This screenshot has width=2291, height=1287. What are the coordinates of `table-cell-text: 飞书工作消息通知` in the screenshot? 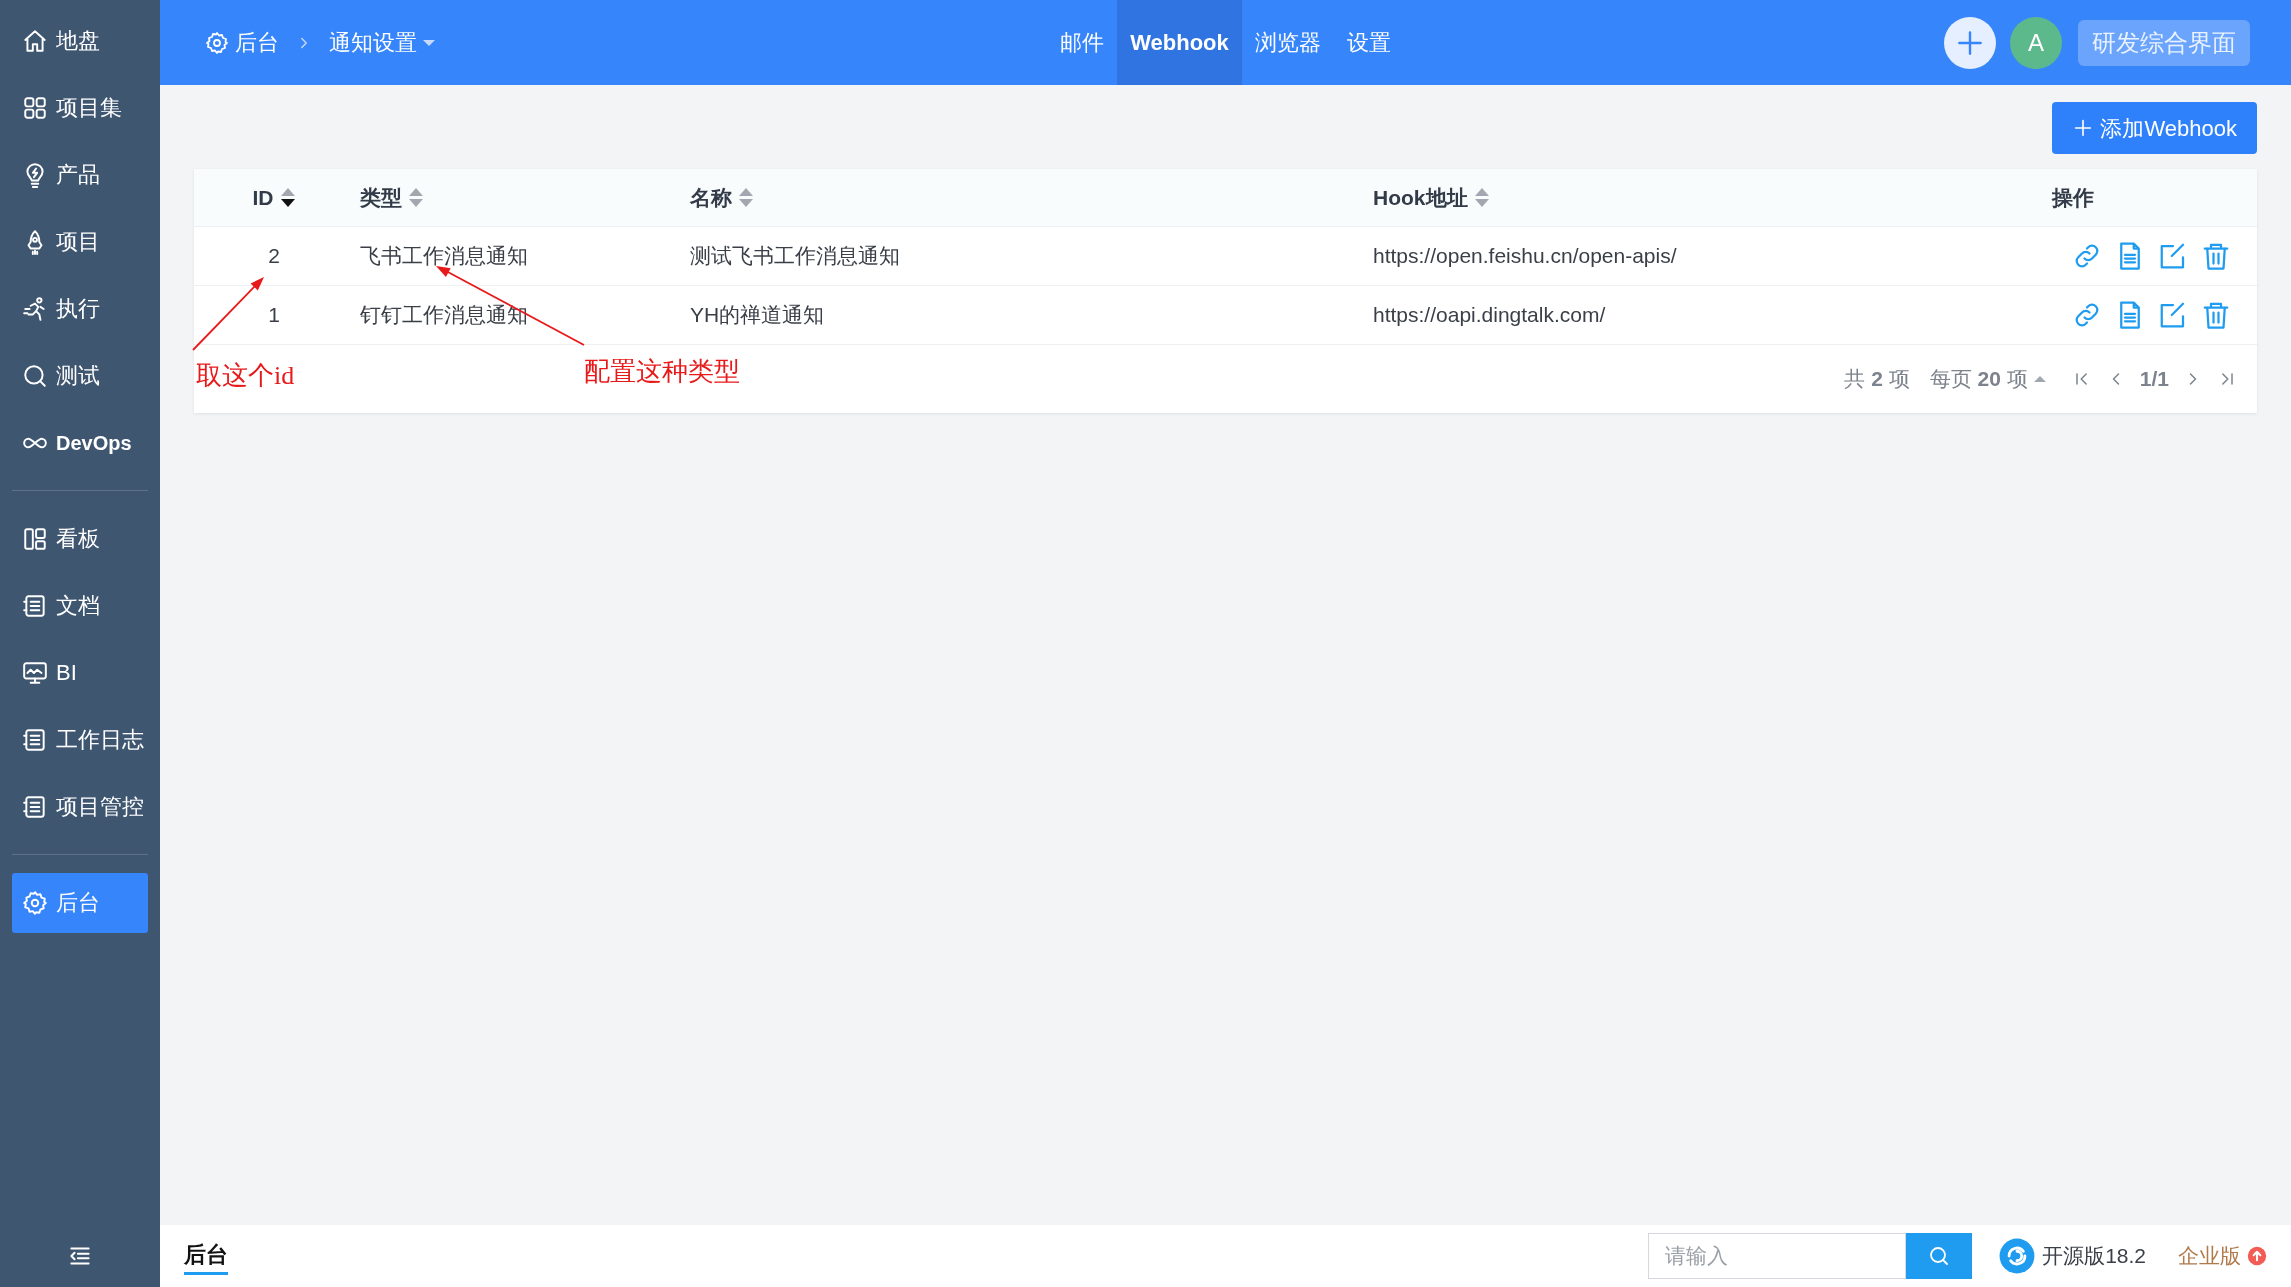 It's located at (444, 256).